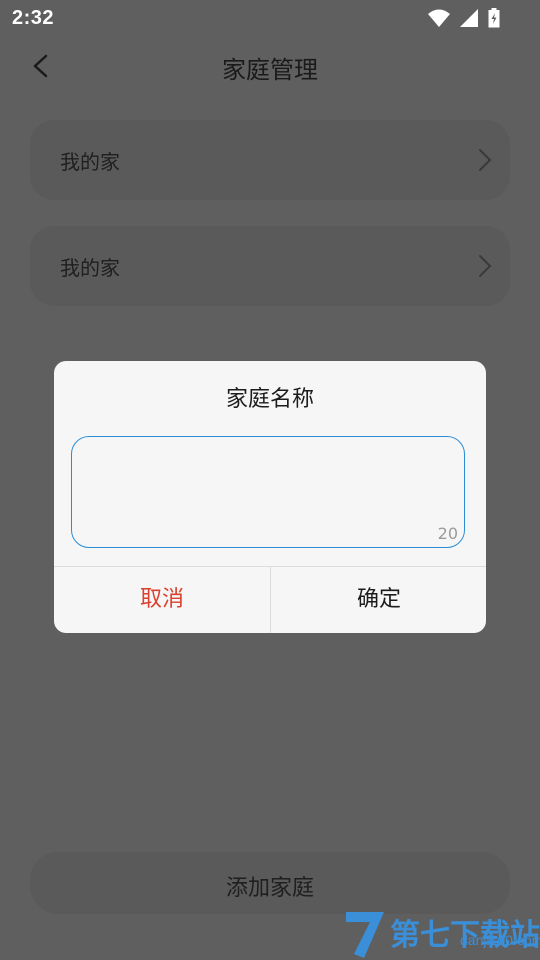 This screenshot has height=960, width=540. I want to click on status-icons, so click(464, 18).